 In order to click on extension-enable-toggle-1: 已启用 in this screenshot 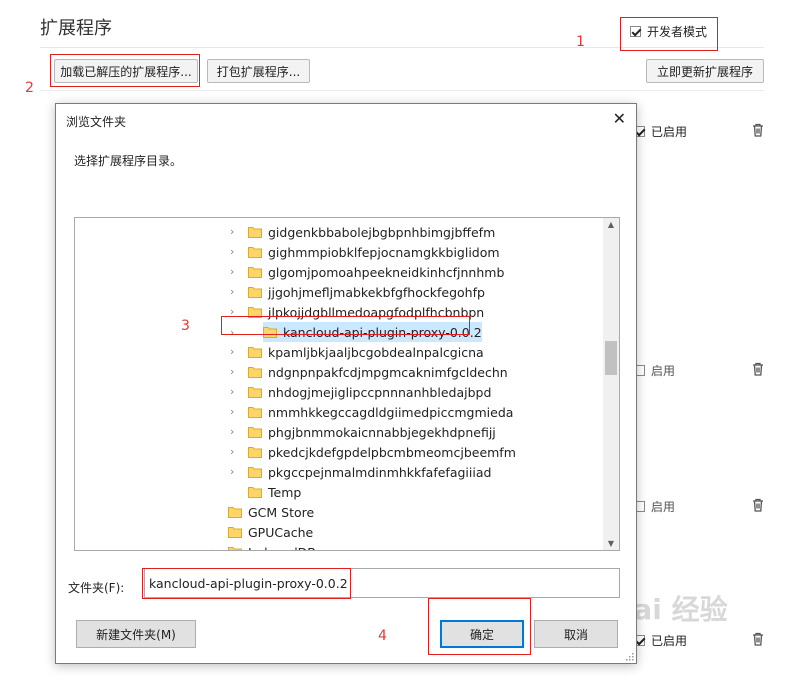, I will do `click(660, 131)`.